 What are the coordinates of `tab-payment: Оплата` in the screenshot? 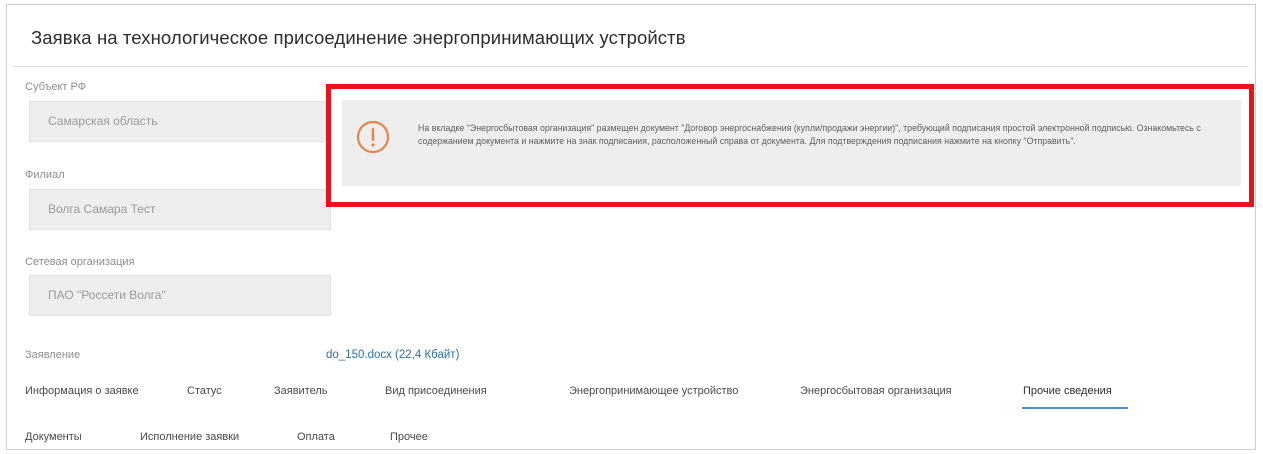 It's located at (316, 437).